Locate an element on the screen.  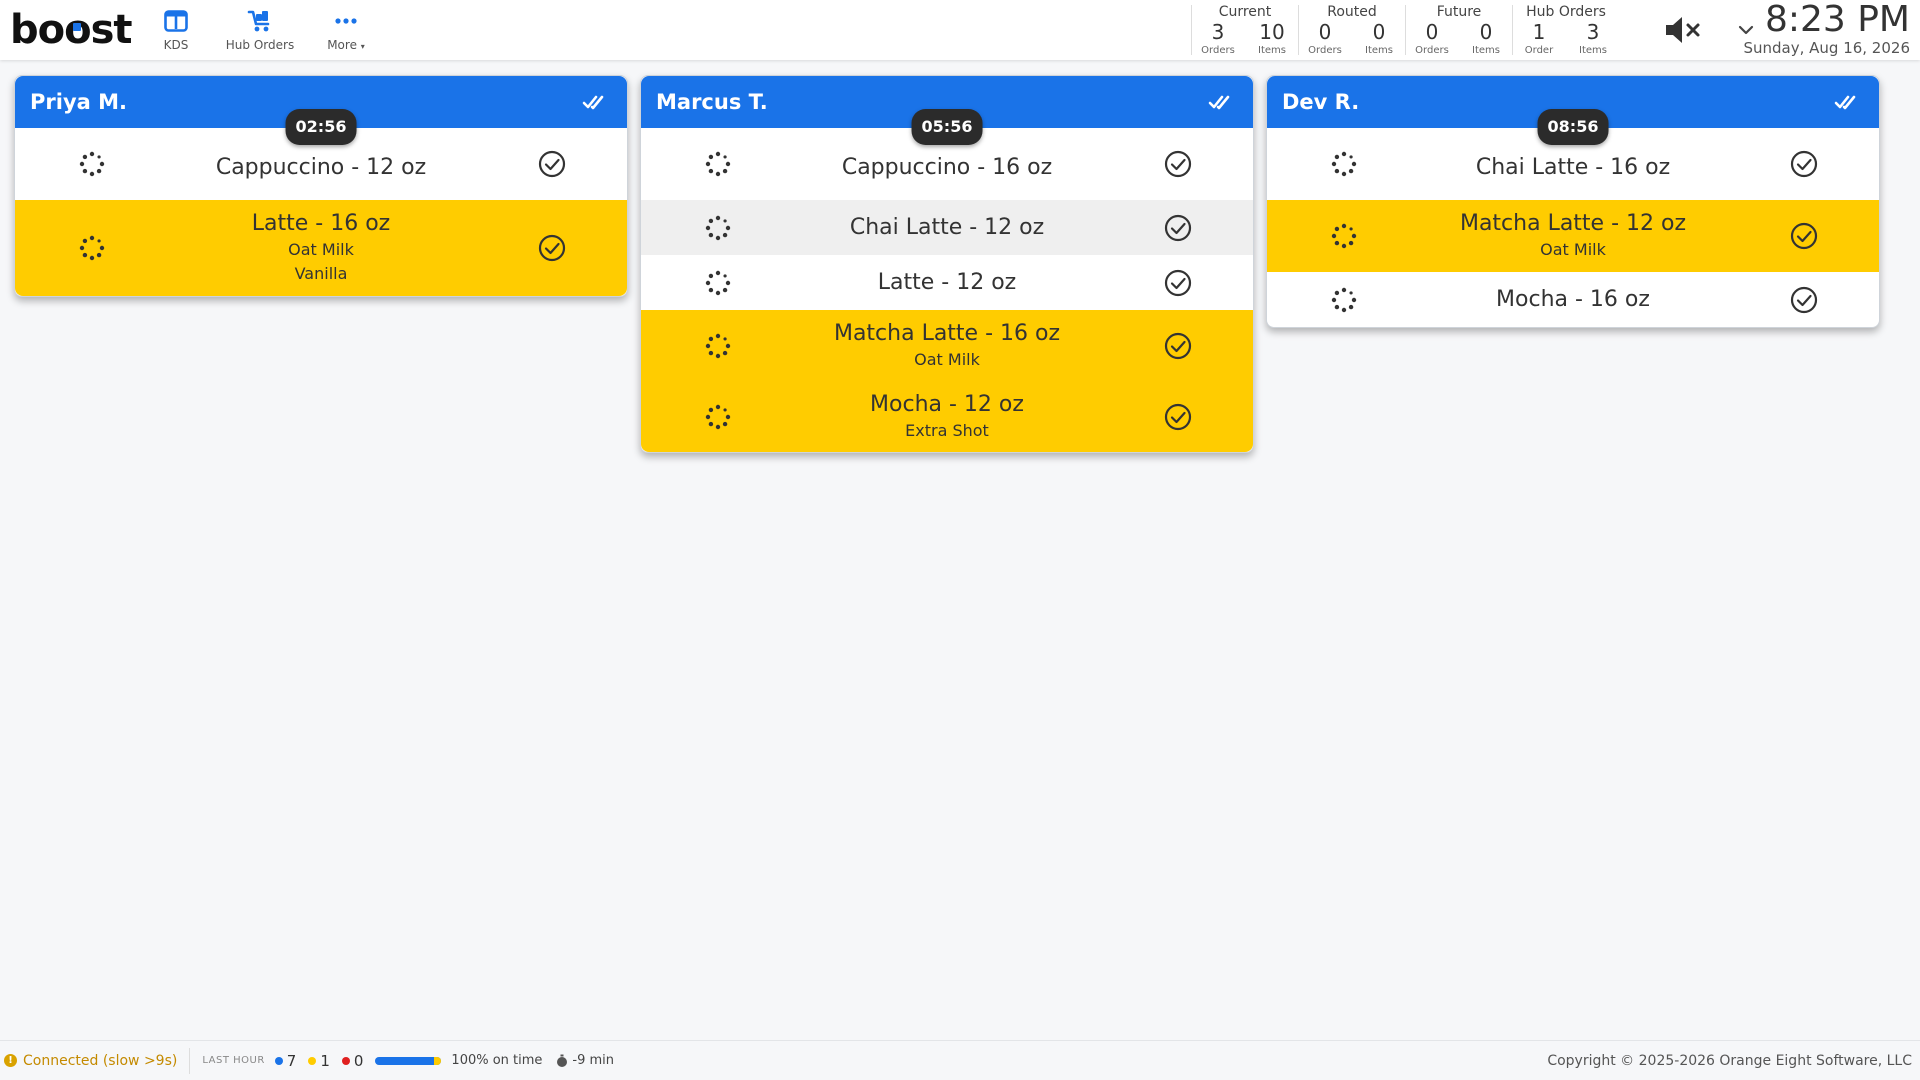
more-dots-icon is located at coordinates (346, 21).